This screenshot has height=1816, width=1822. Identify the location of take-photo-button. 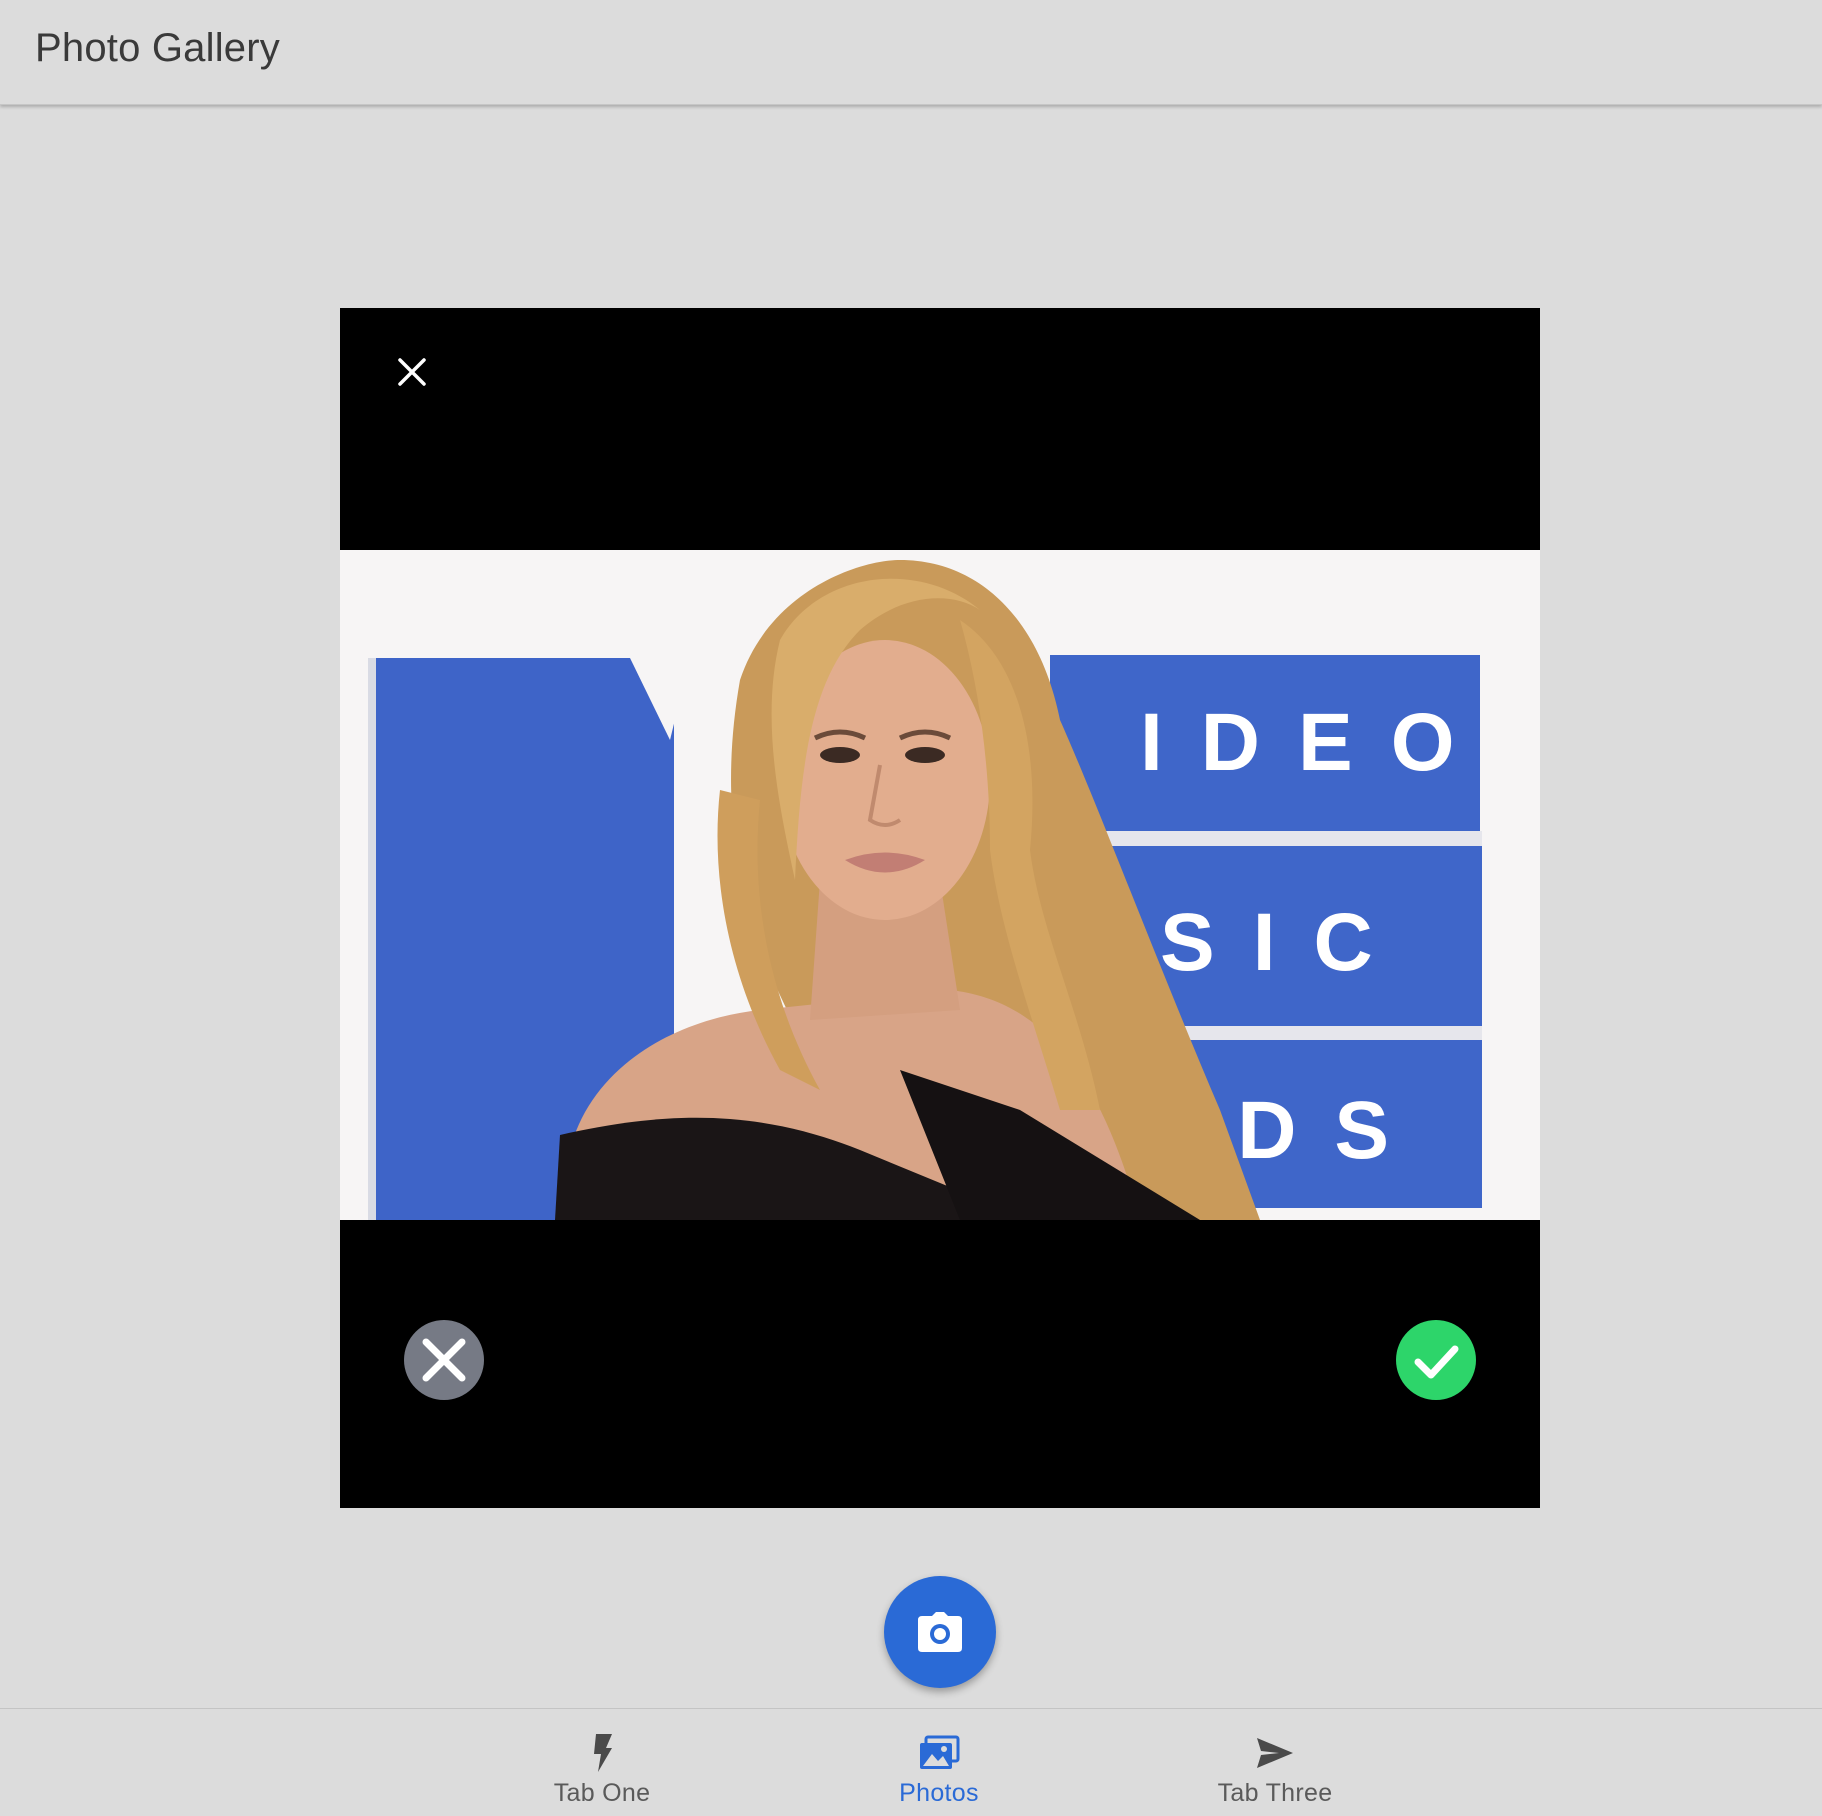
(940, 1632).